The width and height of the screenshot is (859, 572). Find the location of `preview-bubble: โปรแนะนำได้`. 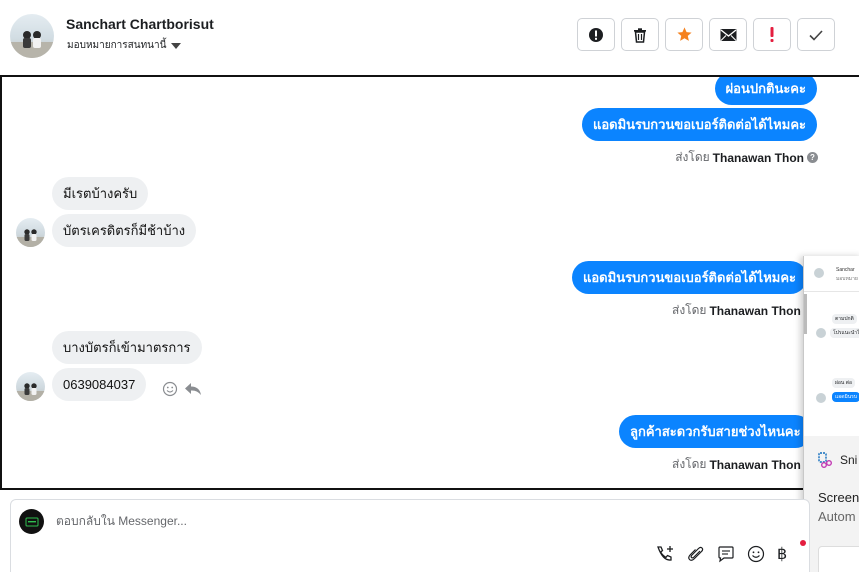

preview-bubble: โปรแนะนำได้ is located at coordinates (844, 333).